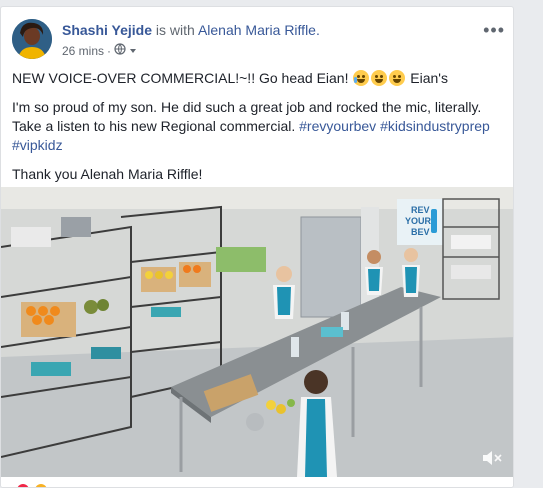  I want to click on avatar-image, so click(32, 39).